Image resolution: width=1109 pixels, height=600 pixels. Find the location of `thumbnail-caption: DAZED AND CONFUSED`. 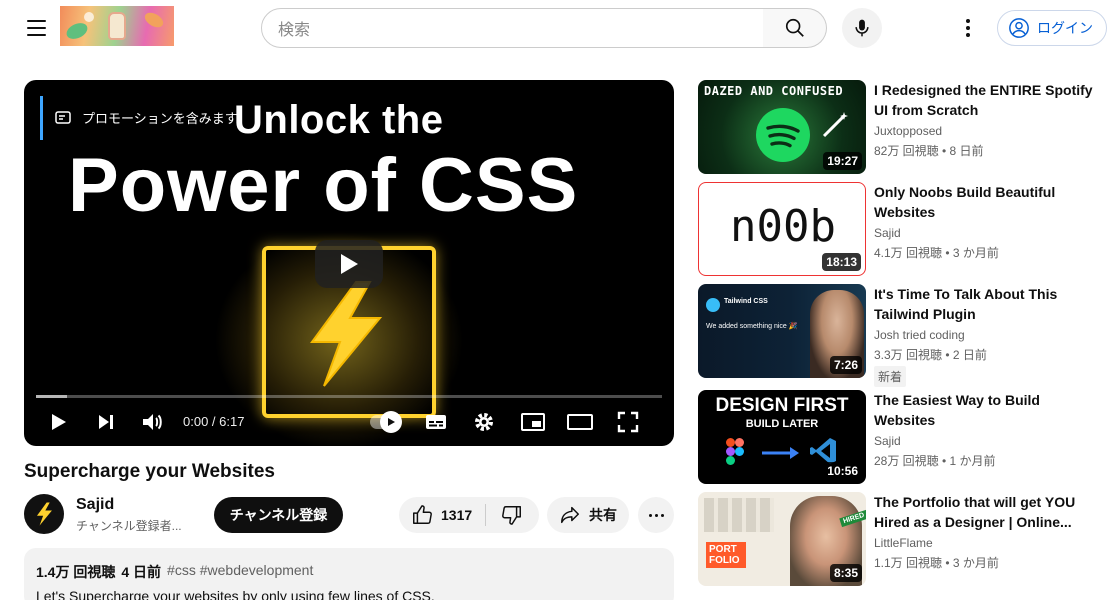

thumbnail-caption: DAZED AND CONFUSED is located at coordinates (774, 91).